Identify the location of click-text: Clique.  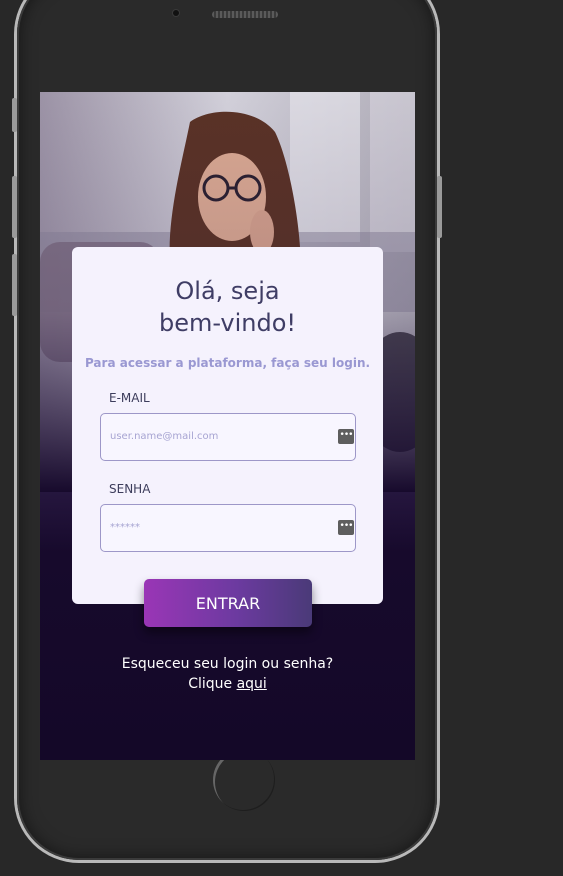
(210, 684).